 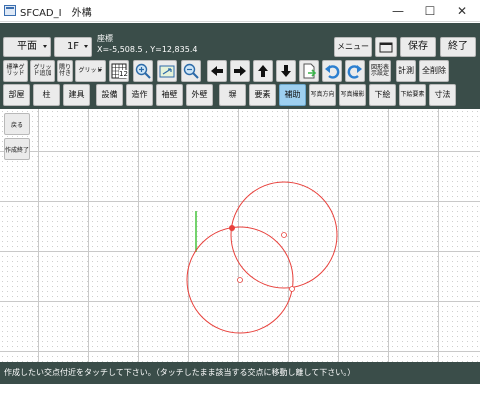 I want to click on coordinate-label: 座標, so click(x=105, y=38).